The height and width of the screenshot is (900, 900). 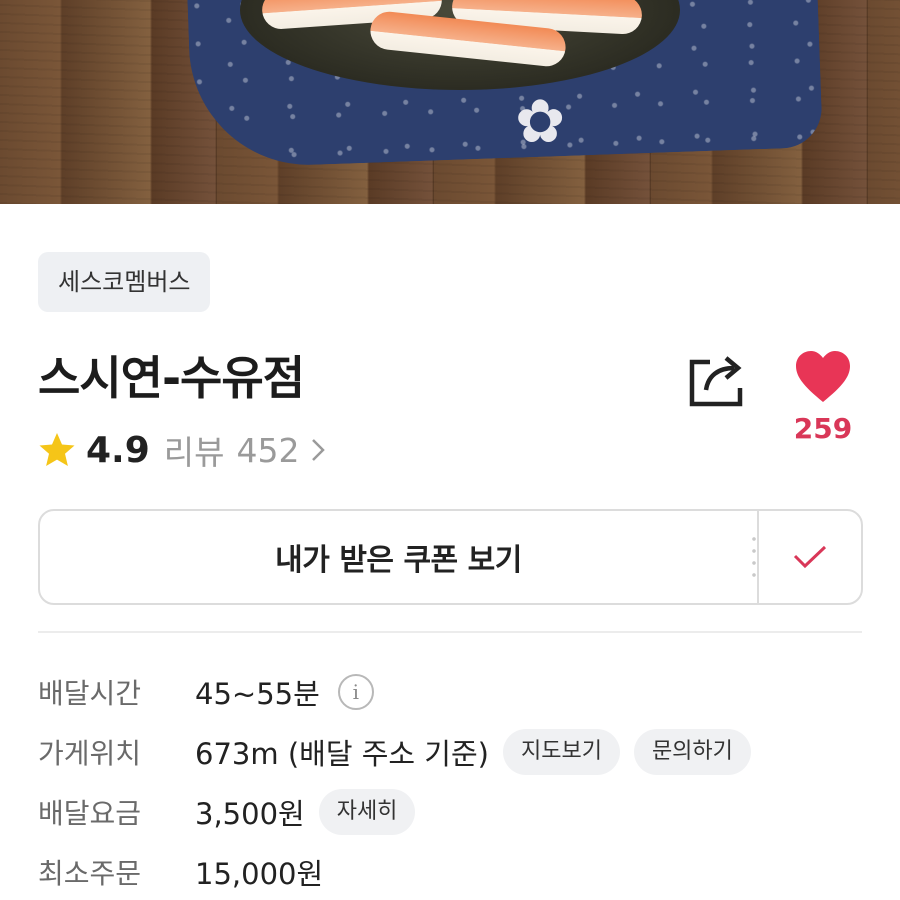 I want to click on like-count: 259, so click(x=823, y=428).